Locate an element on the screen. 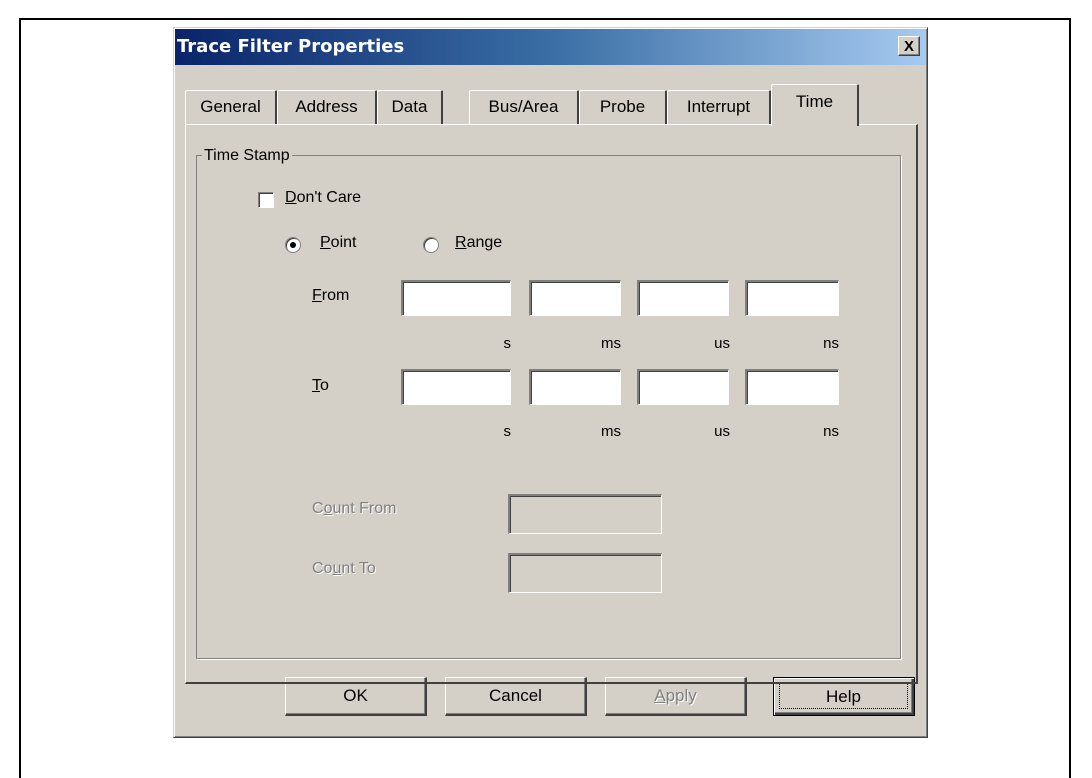 This screenshot has height=778, width=1092. tab-time-label: Time is located at coordinates (814, 101).